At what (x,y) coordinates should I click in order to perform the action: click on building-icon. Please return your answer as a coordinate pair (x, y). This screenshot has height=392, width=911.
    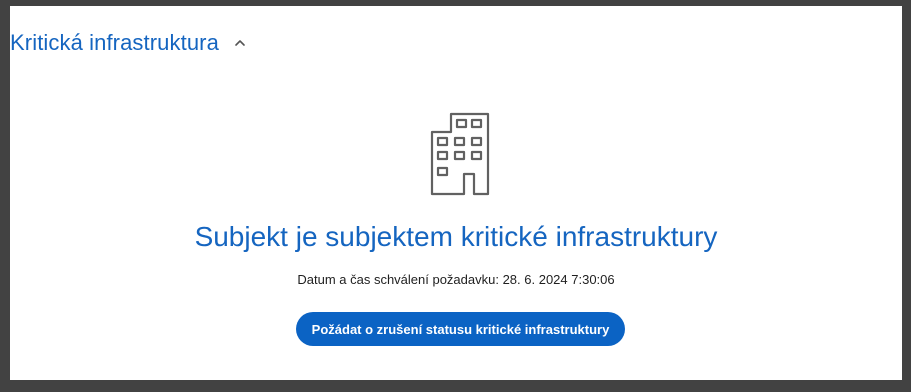
    Looking at the image, I should click on (460, 153).